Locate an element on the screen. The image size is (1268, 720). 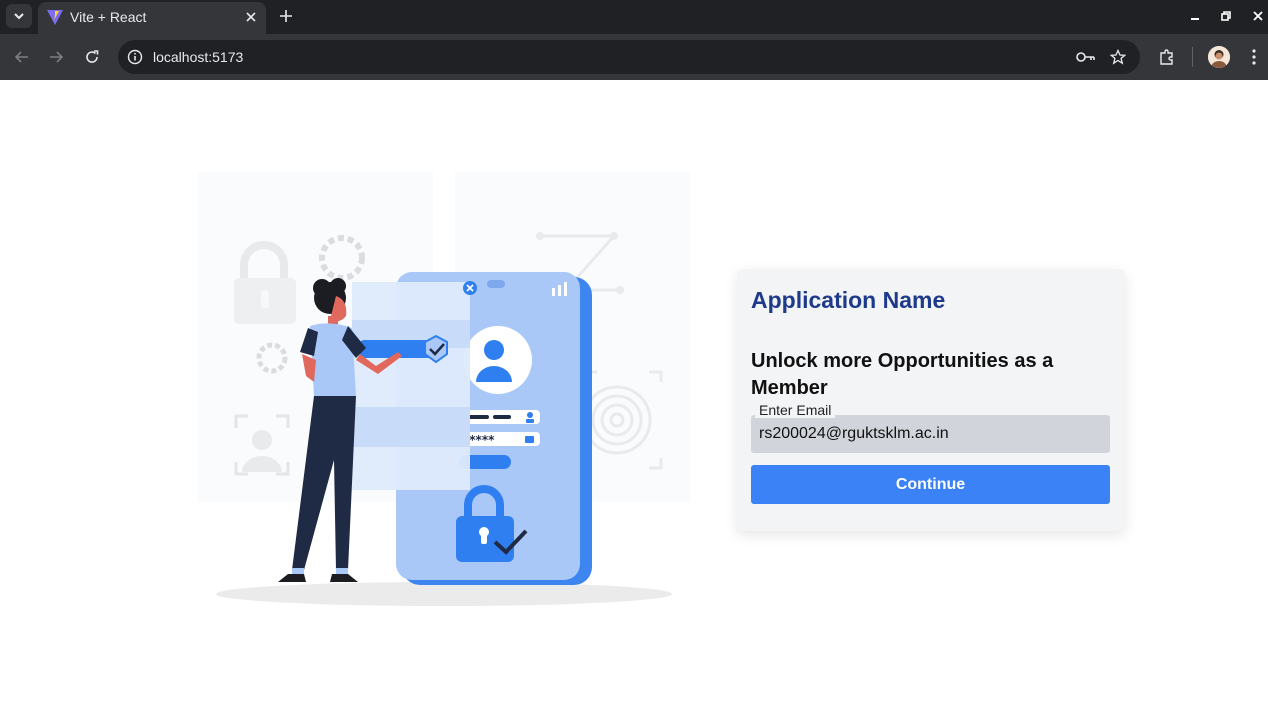
forward-button is located at coordinates (56, 57).